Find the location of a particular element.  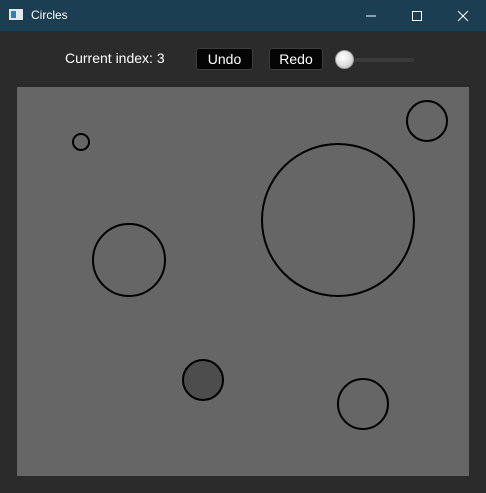

current-index-label: Current index: 3 is located at coordinates (115, 58).